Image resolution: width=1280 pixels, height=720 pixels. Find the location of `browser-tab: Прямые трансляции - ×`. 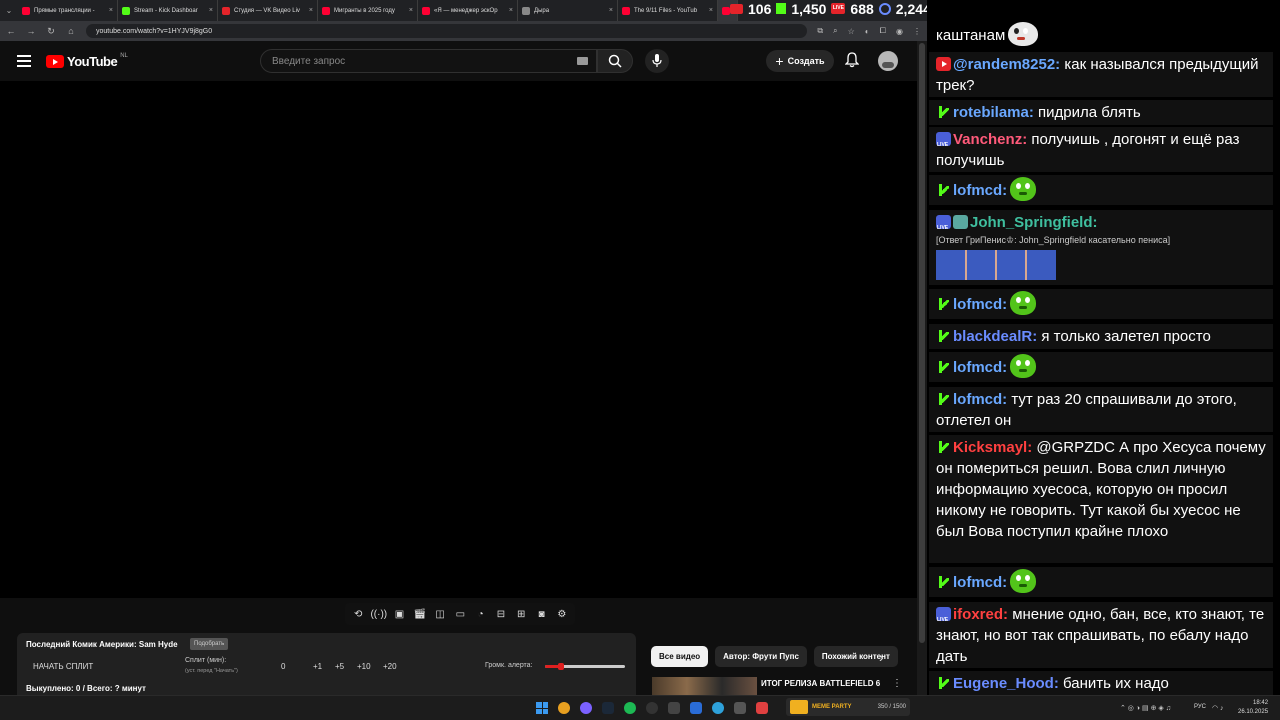

browser-tab: Прямые трансляции - × is located at coordinates (68, 10).